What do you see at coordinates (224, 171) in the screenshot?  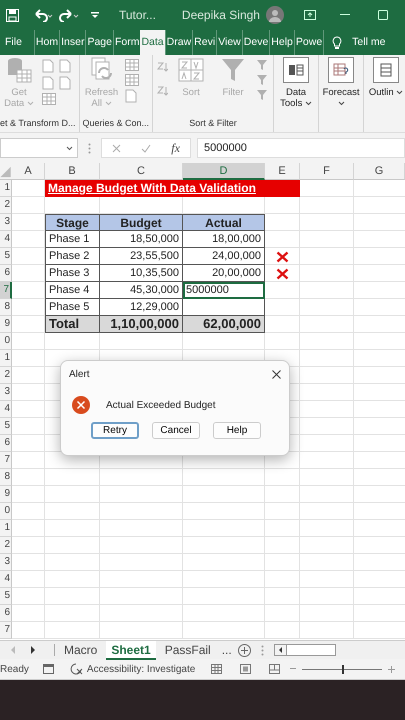 I see `column-header: D` at bounding box center [224, 171].